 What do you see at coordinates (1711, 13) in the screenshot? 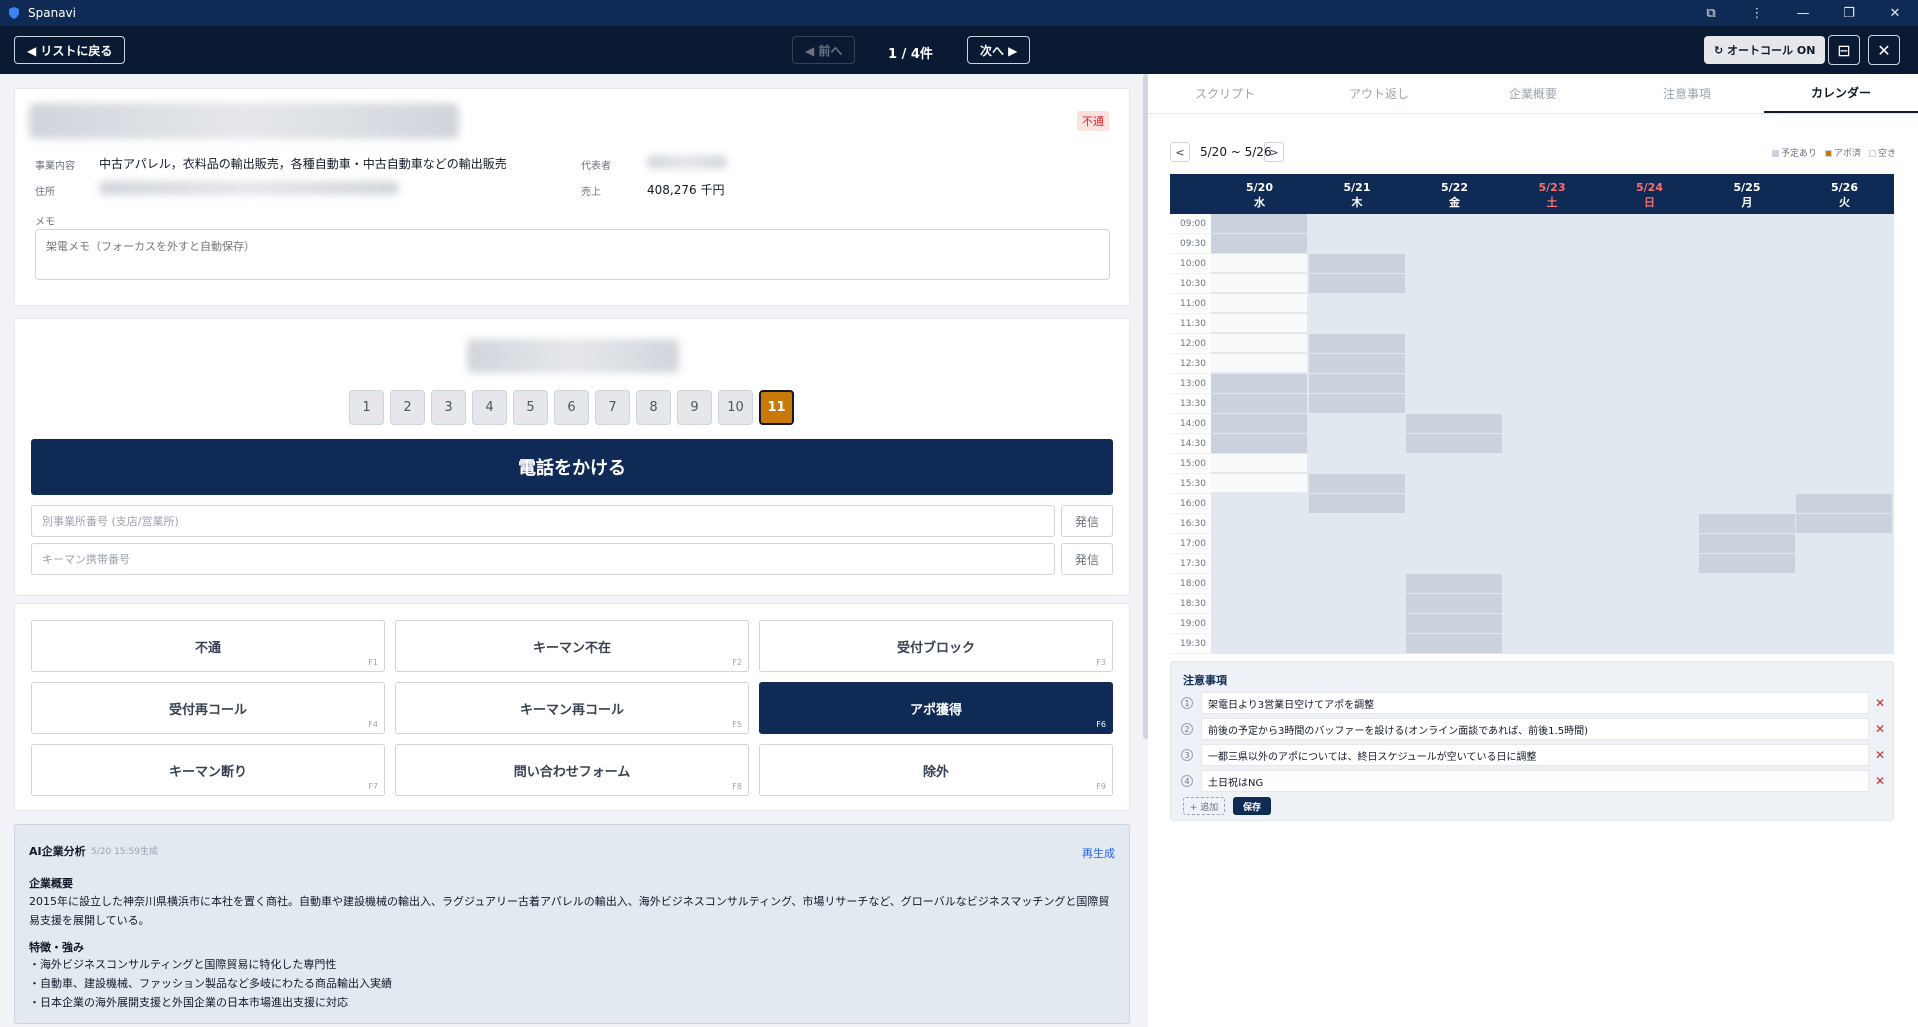
I see `extension-icon: ⧉` at bounding box center [1711, 13].